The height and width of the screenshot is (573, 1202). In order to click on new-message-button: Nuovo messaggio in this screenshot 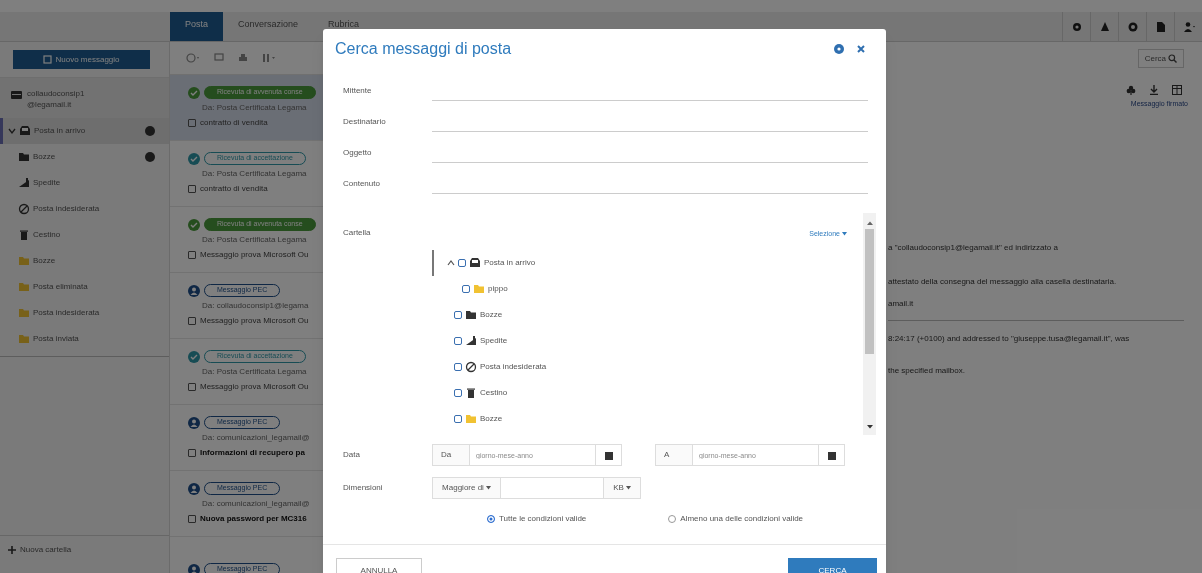, I will do `click(81, 59)`.